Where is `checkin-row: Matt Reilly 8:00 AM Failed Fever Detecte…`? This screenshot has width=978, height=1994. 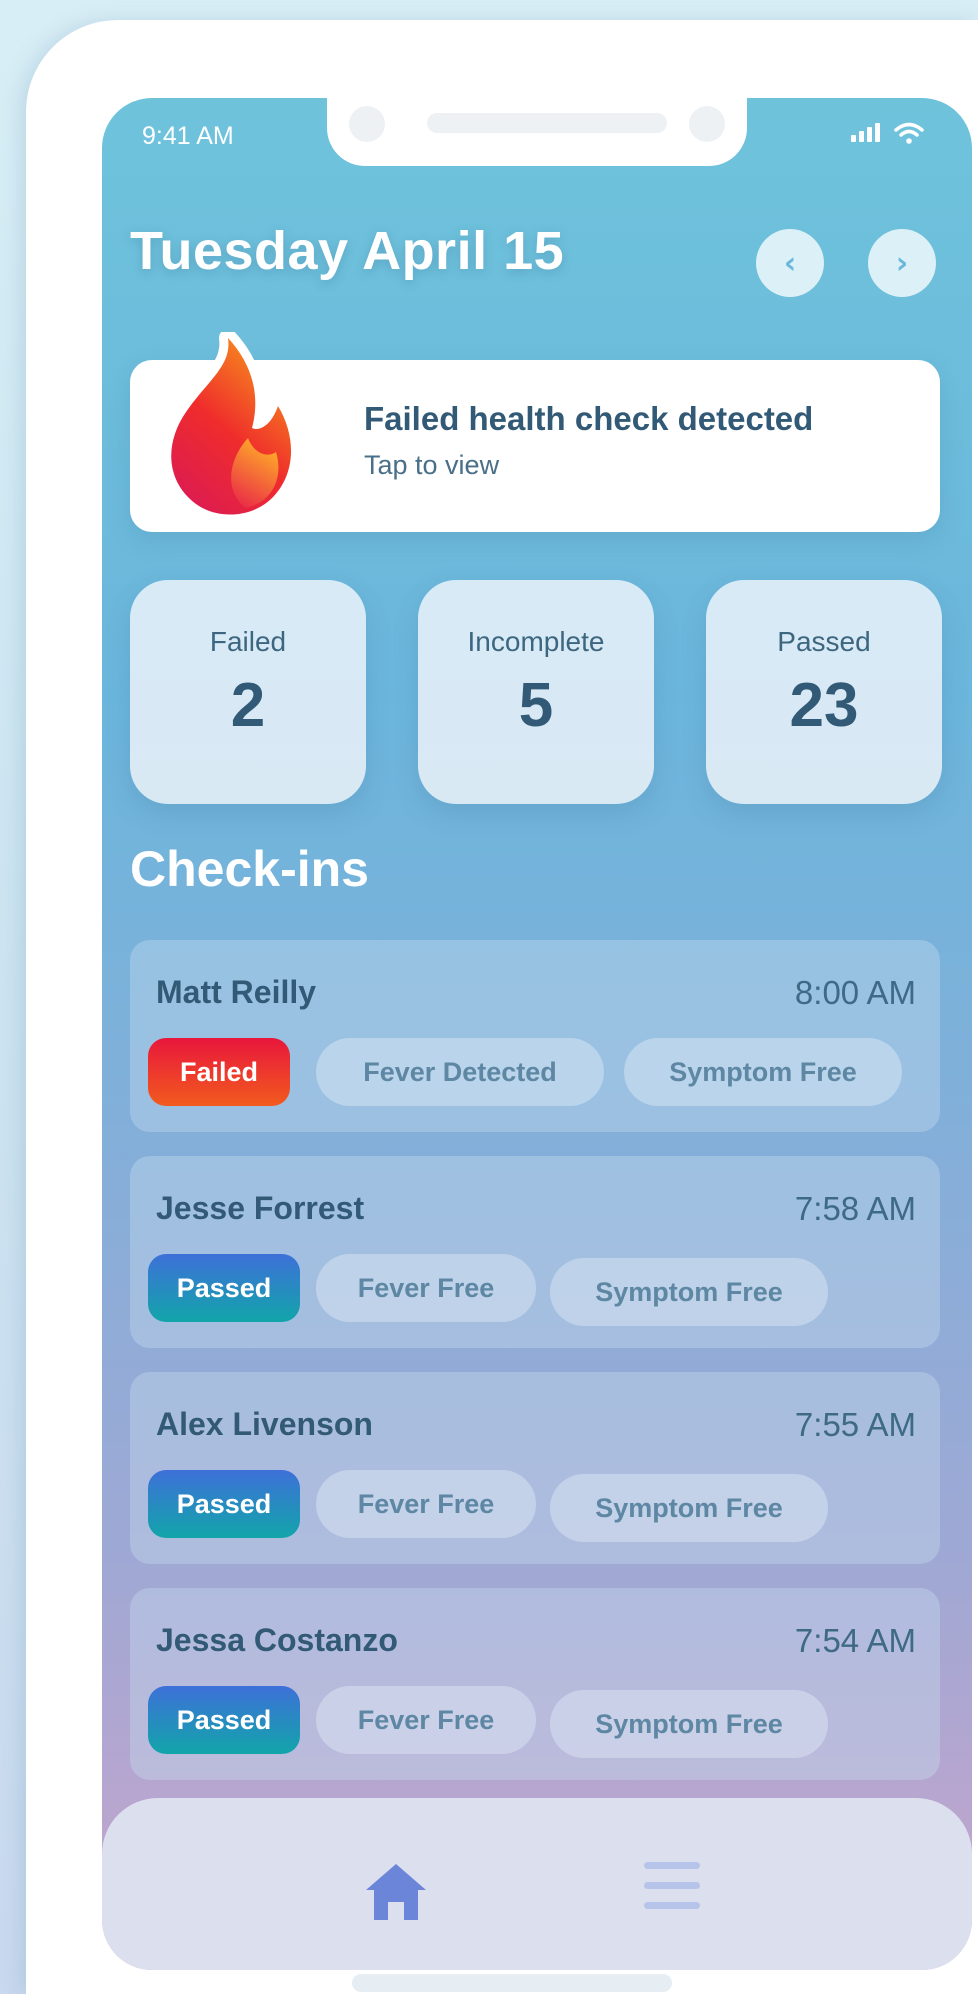
checkin-row: Matt Reilly 8:00 AM Failed Fever Detecte… is located at coordinates (535, 1036).